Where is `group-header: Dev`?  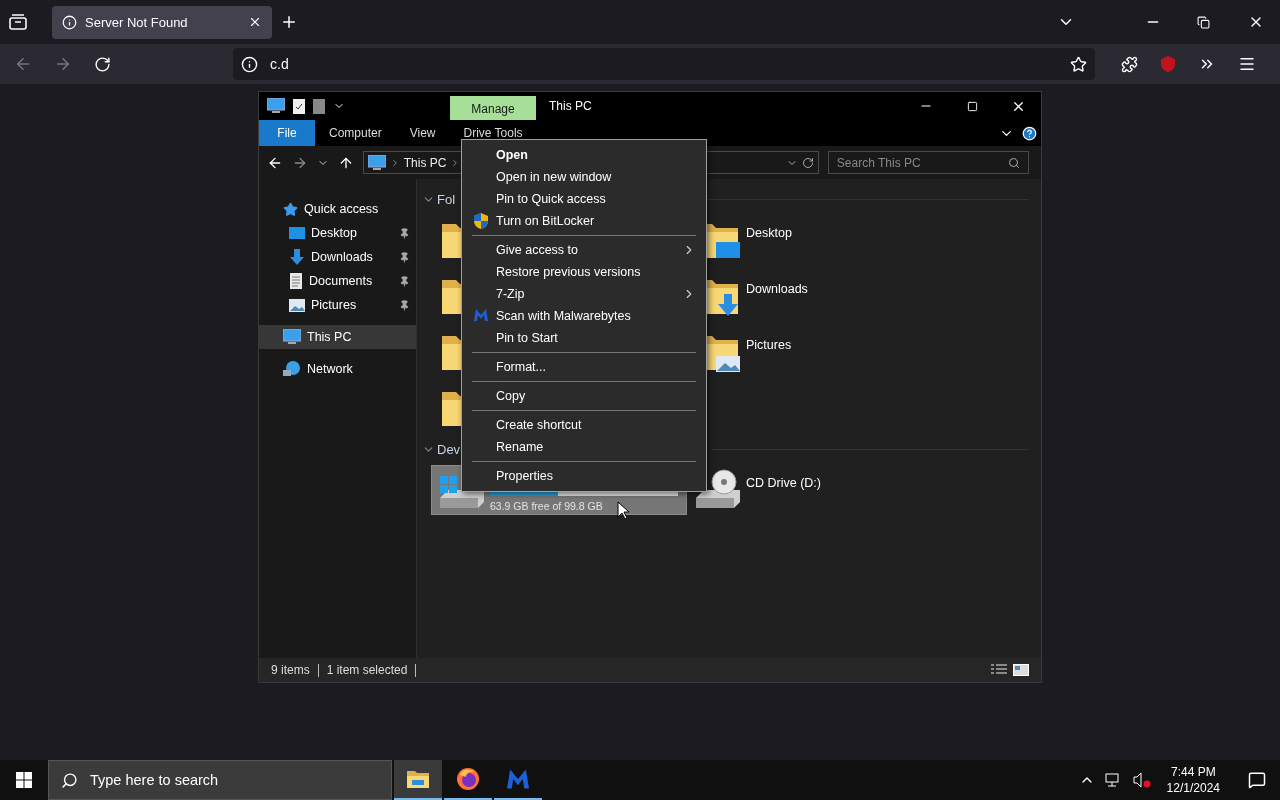
group-header: Dev is located at coordinates (449, 449).